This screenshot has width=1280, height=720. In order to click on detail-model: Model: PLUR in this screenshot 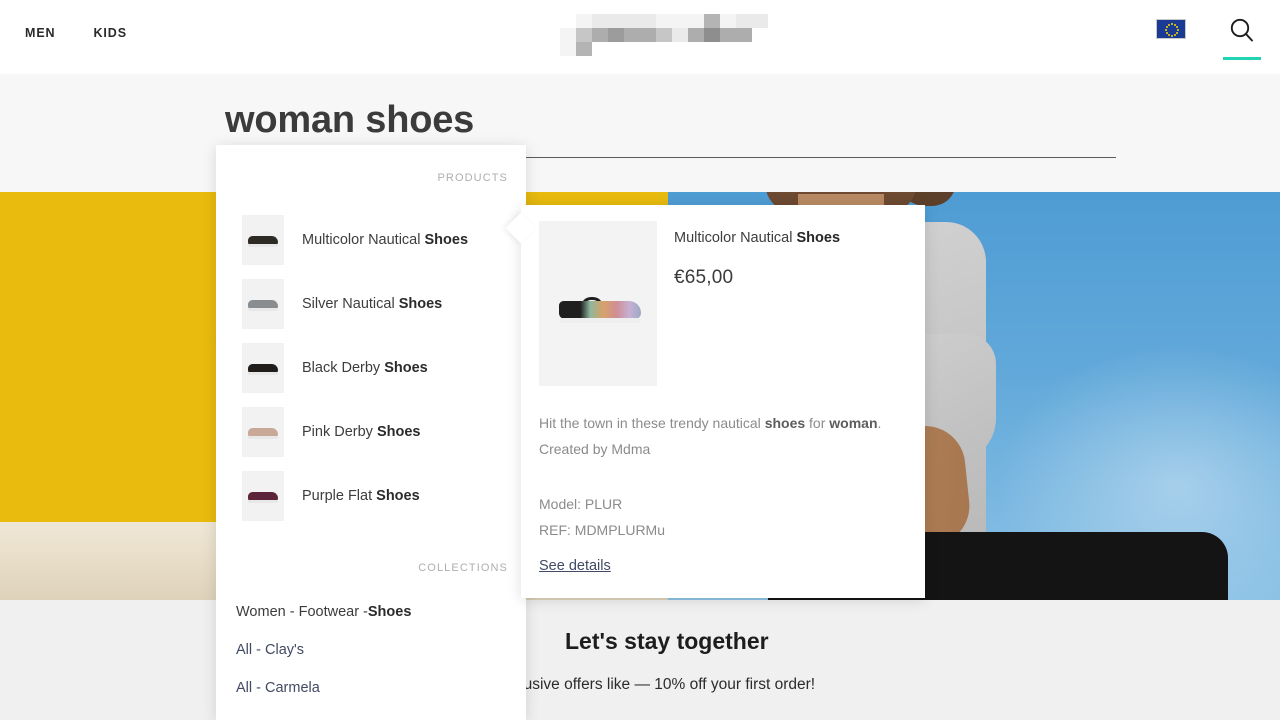, I will do `click(581, 504)`.